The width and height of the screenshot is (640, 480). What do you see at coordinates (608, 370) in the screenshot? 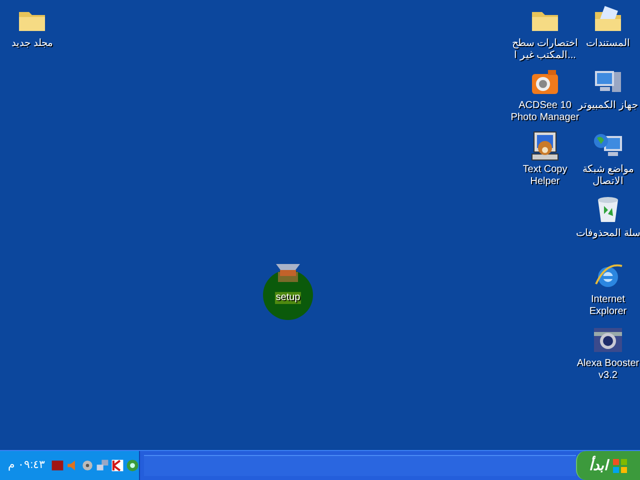
I see `icon-label: Alexa Booster v3.2` at bounding box center [608, 370].